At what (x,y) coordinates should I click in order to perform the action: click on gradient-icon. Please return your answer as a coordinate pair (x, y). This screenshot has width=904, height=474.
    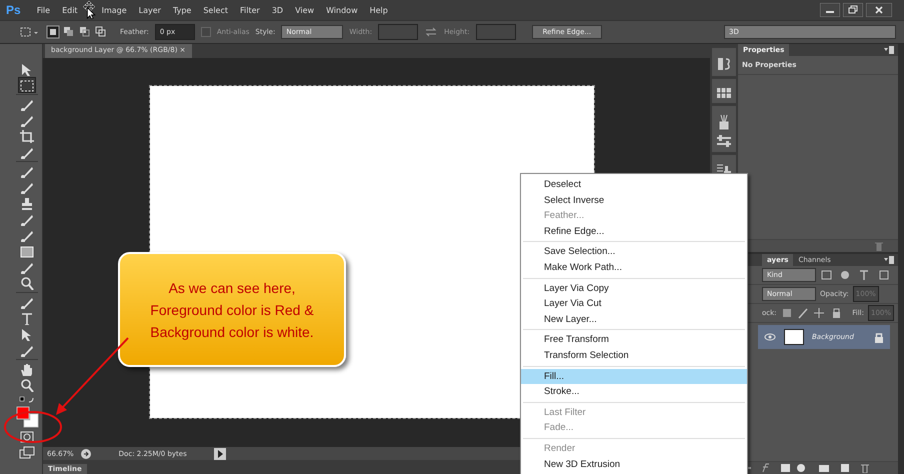
    Looking at the image, I should click on (27, 251).